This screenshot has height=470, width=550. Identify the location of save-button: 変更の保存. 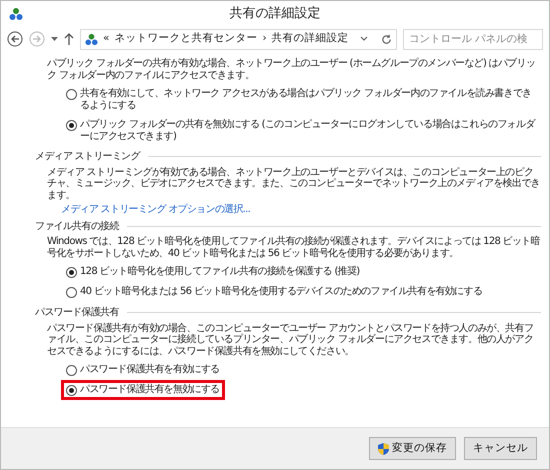
(412, 448).